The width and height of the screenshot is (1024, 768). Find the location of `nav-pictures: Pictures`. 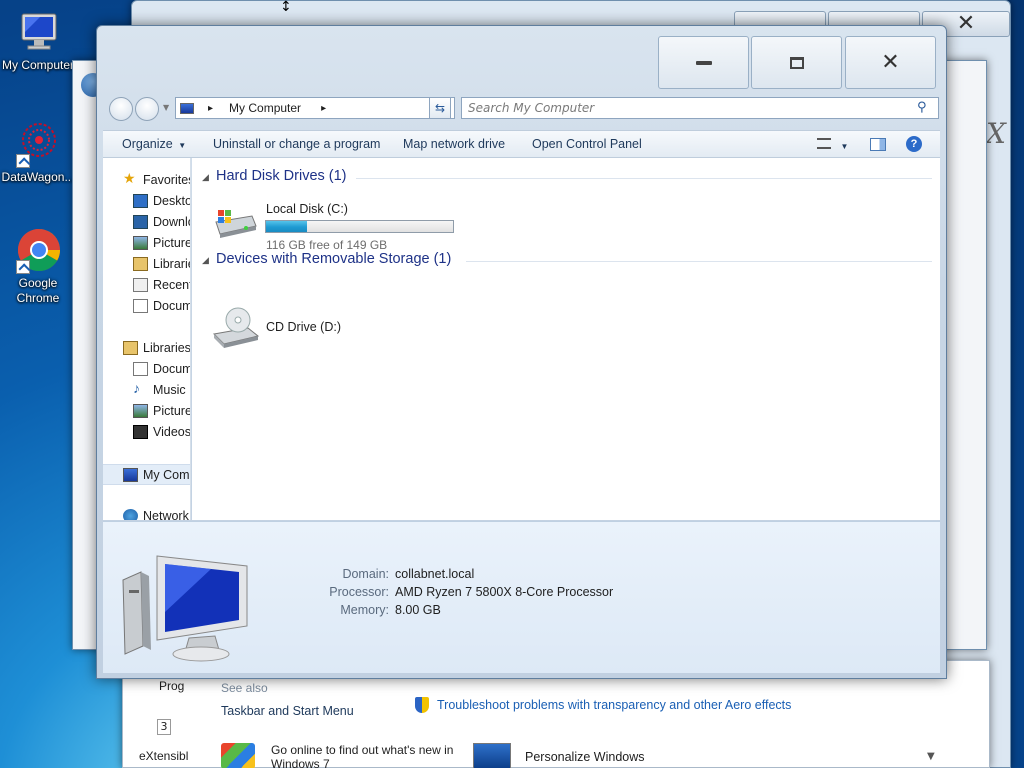

nav-pictures: Pictures is located at coordinates (146, 243).